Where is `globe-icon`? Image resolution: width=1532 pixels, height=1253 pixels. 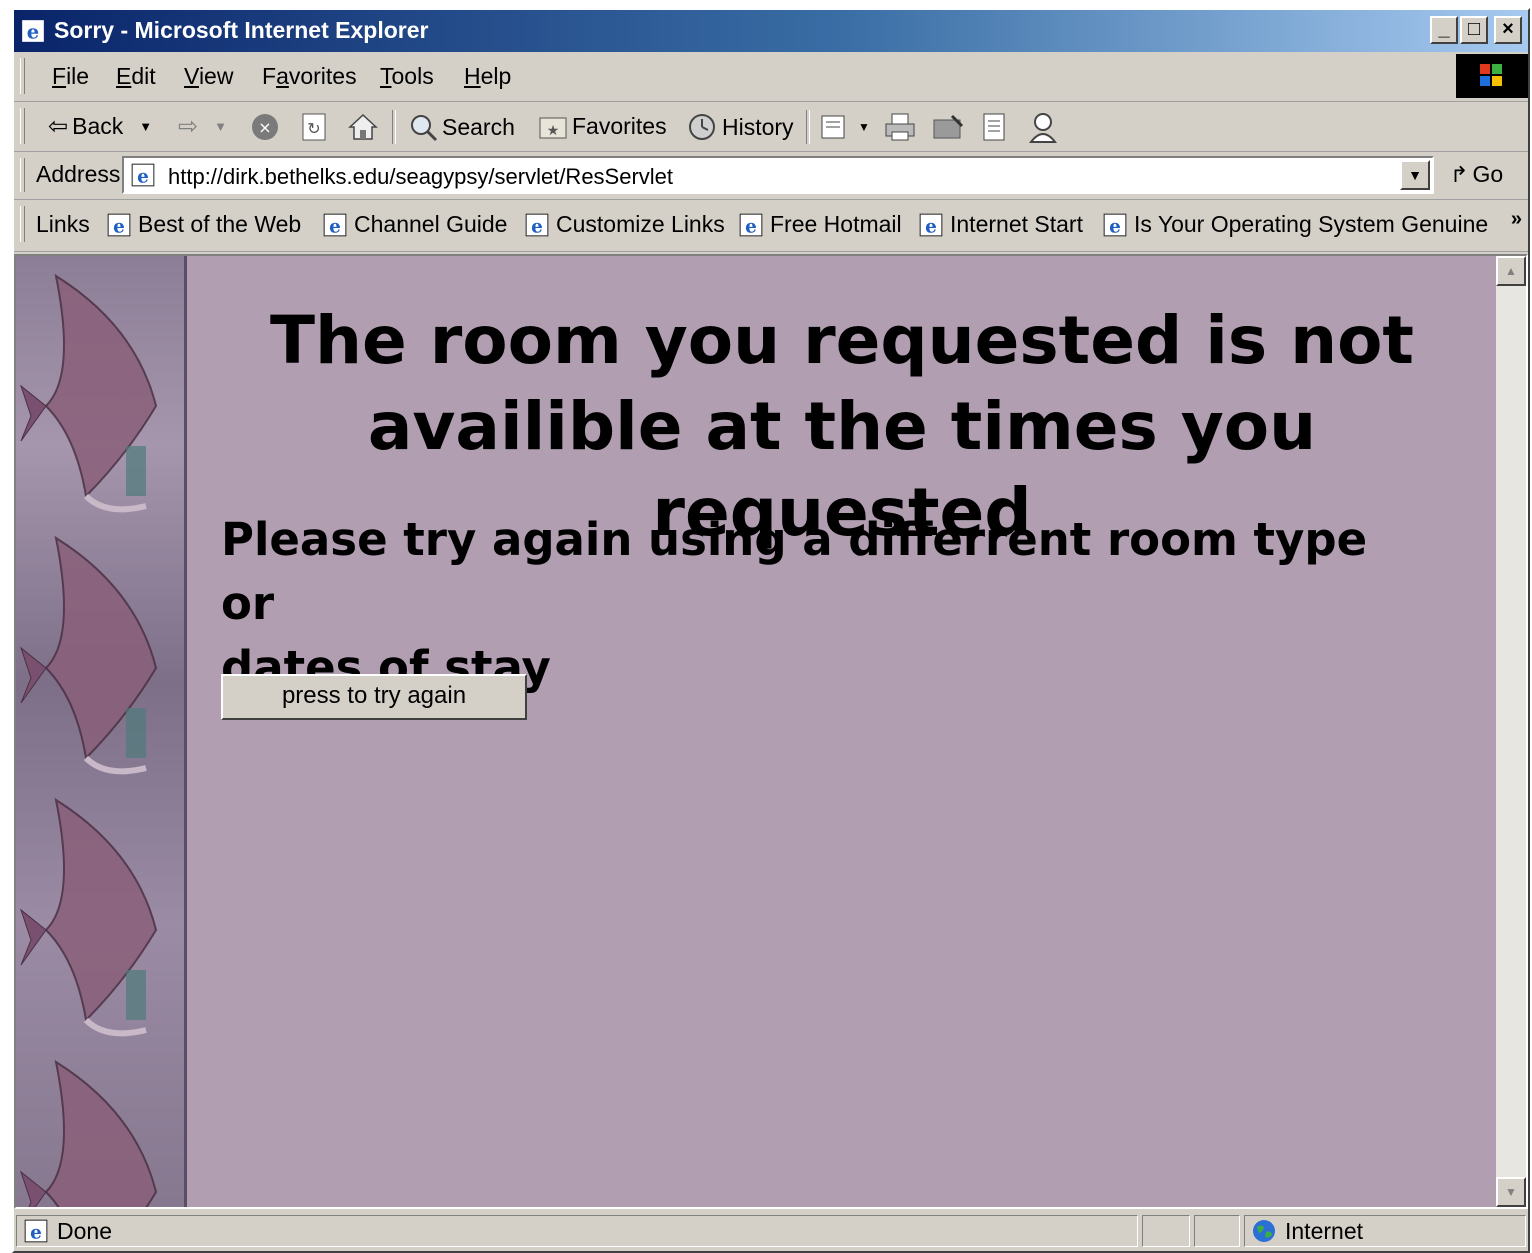
globe-icon is located at coordinates (1264, 1231).